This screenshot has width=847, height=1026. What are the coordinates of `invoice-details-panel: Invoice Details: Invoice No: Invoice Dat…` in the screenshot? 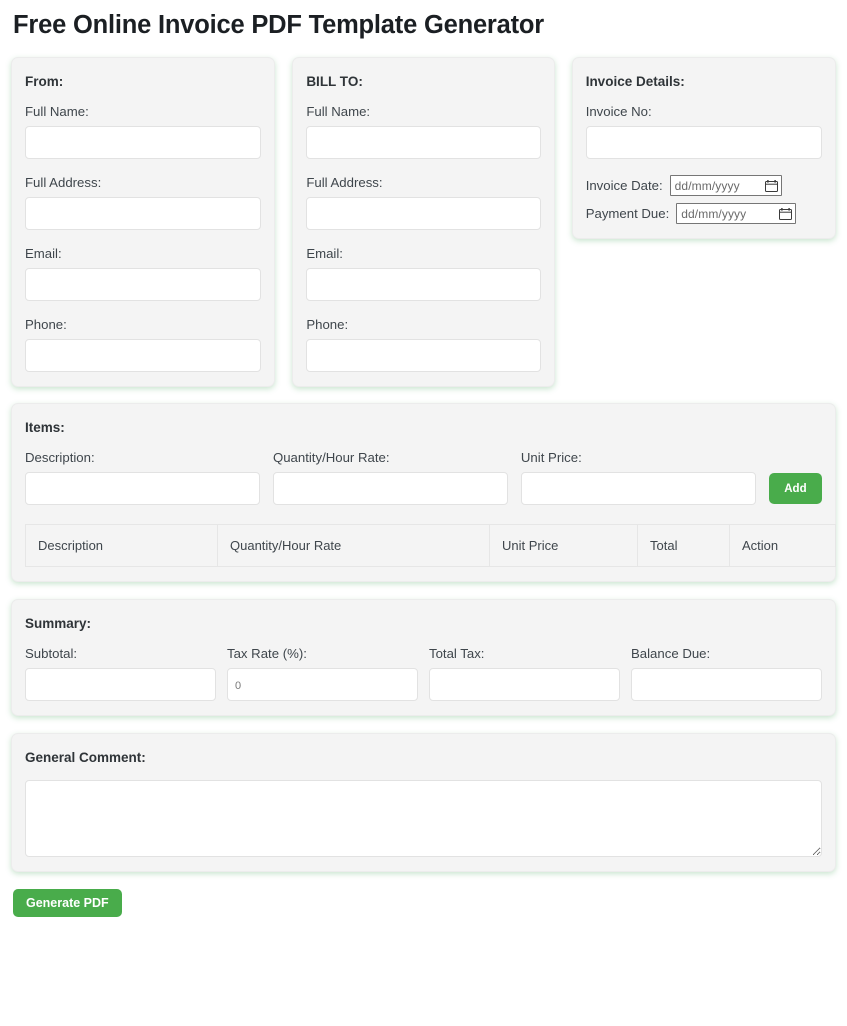 It's located at (703, 148).